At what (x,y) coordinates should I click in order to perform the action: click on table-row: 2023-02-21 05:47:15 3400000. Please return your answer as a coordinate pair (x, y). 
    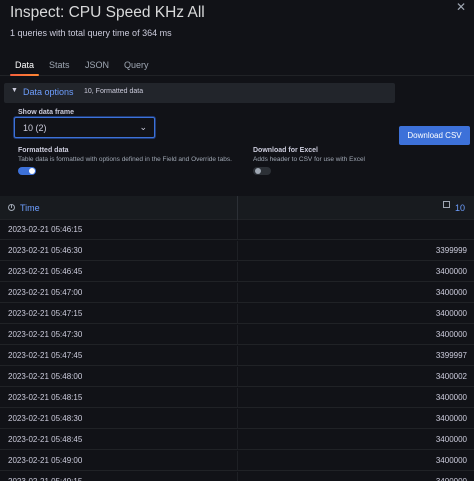
    Looking at the image, I should click on (237, 314).